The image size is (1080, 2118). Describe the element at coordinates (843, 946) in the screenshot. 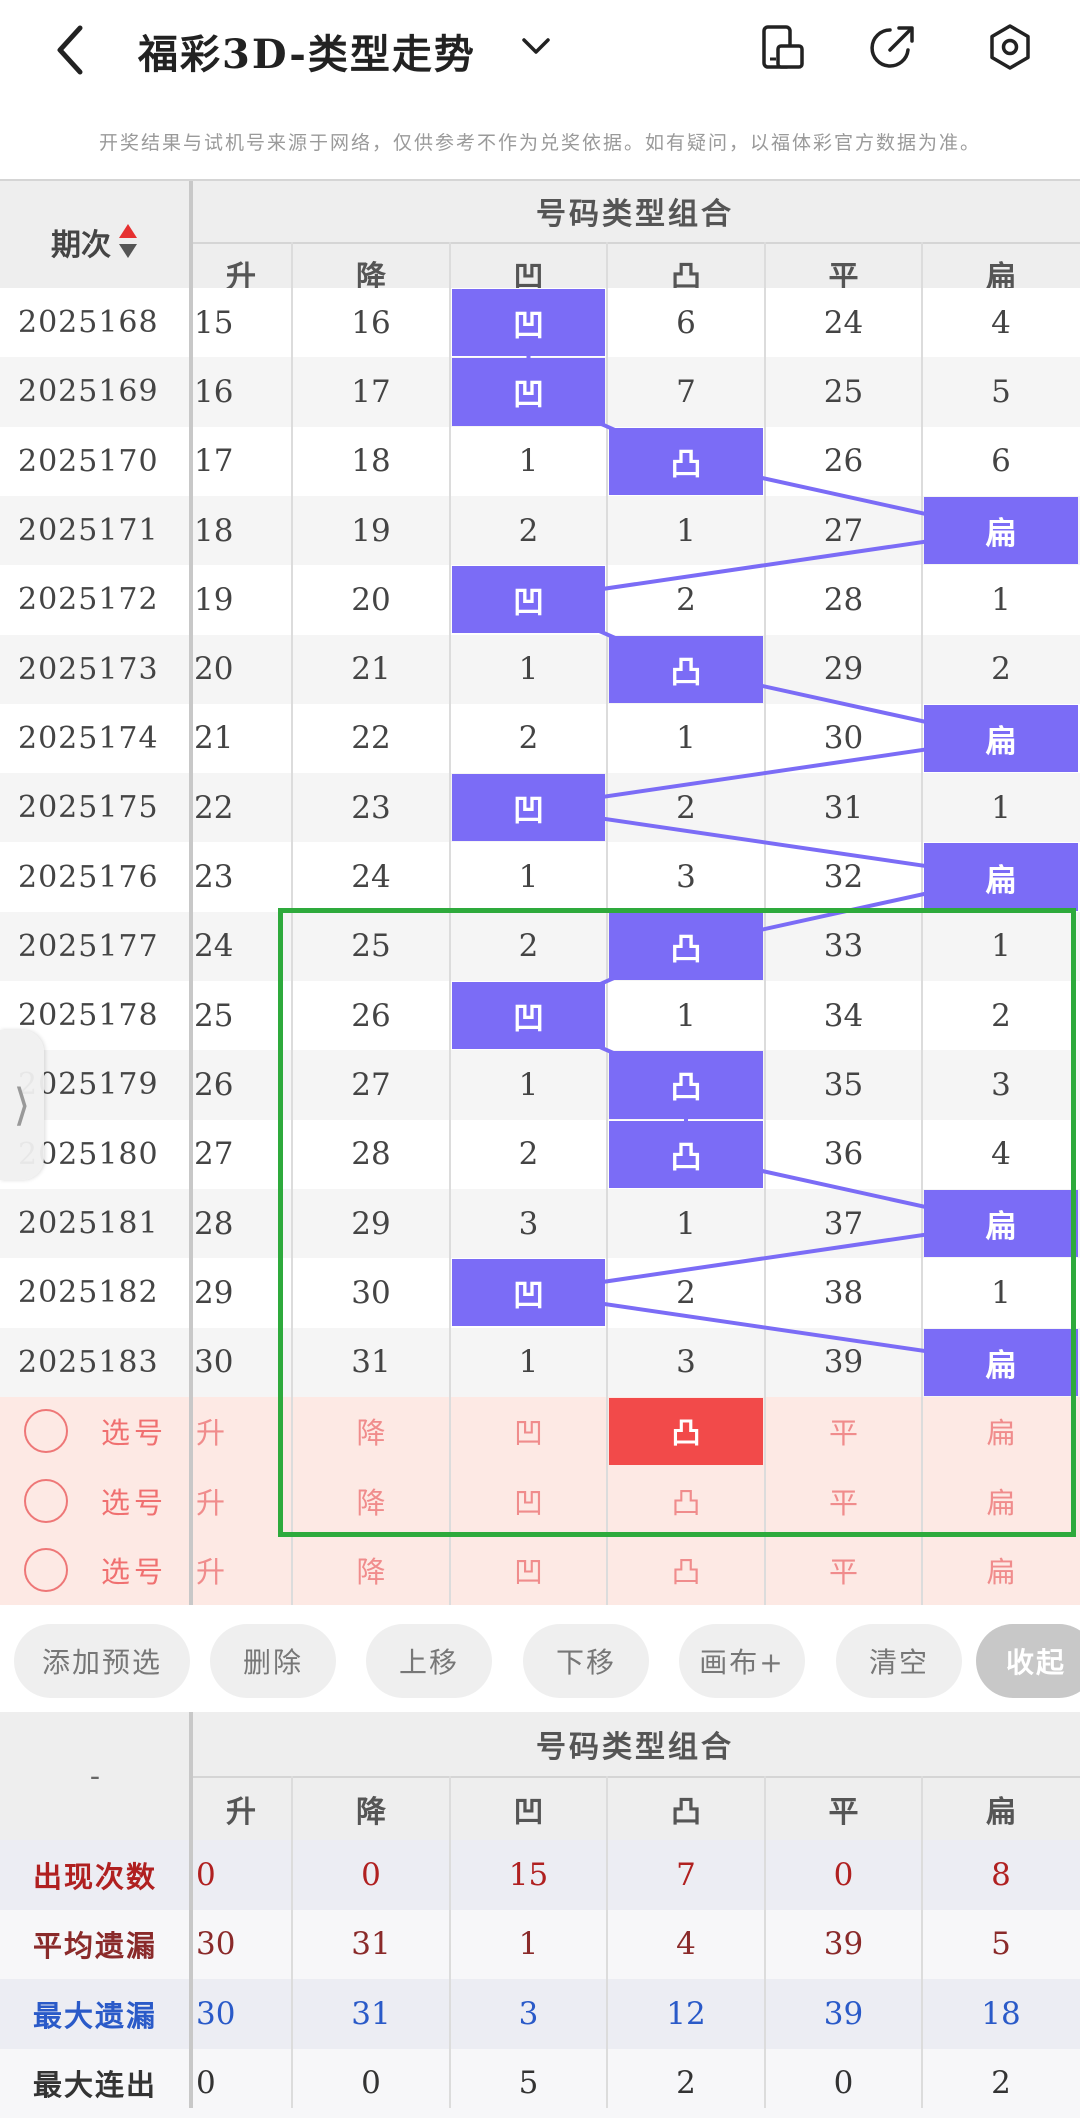

I see `miss-count-cell: 33` at that location.